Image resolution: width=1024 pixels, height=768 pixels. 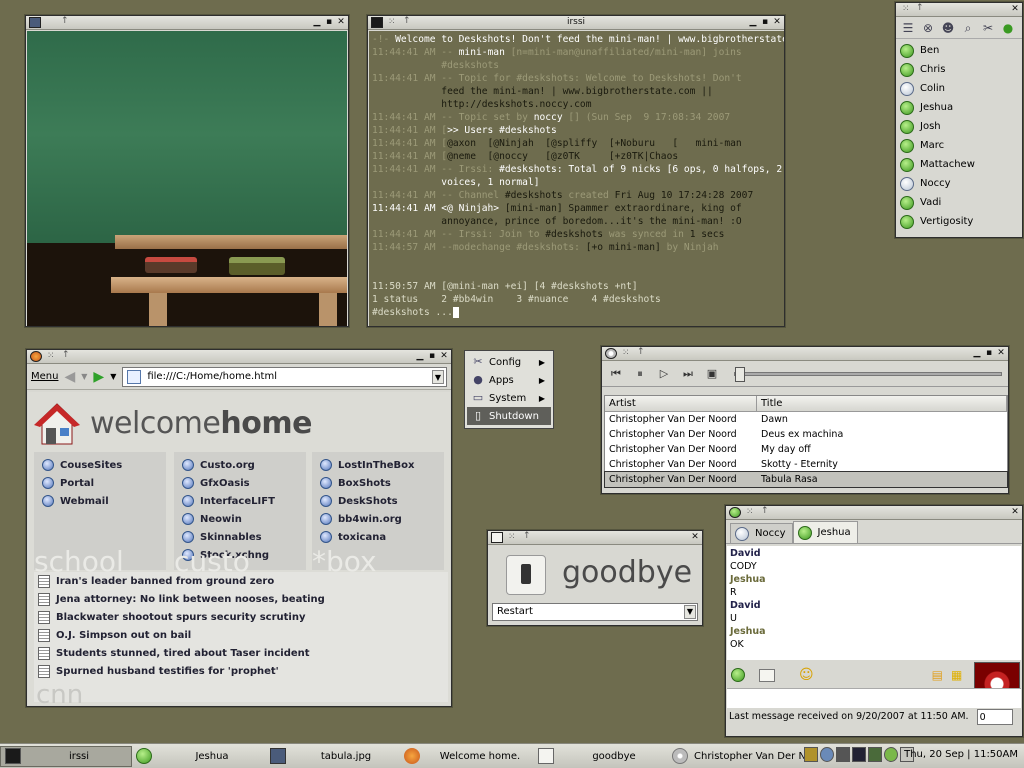 What do you see at coordinates (438, 376) in the screenshot?
I see `url-dropdown-icon: ▼` at bounding box center [438, 376].